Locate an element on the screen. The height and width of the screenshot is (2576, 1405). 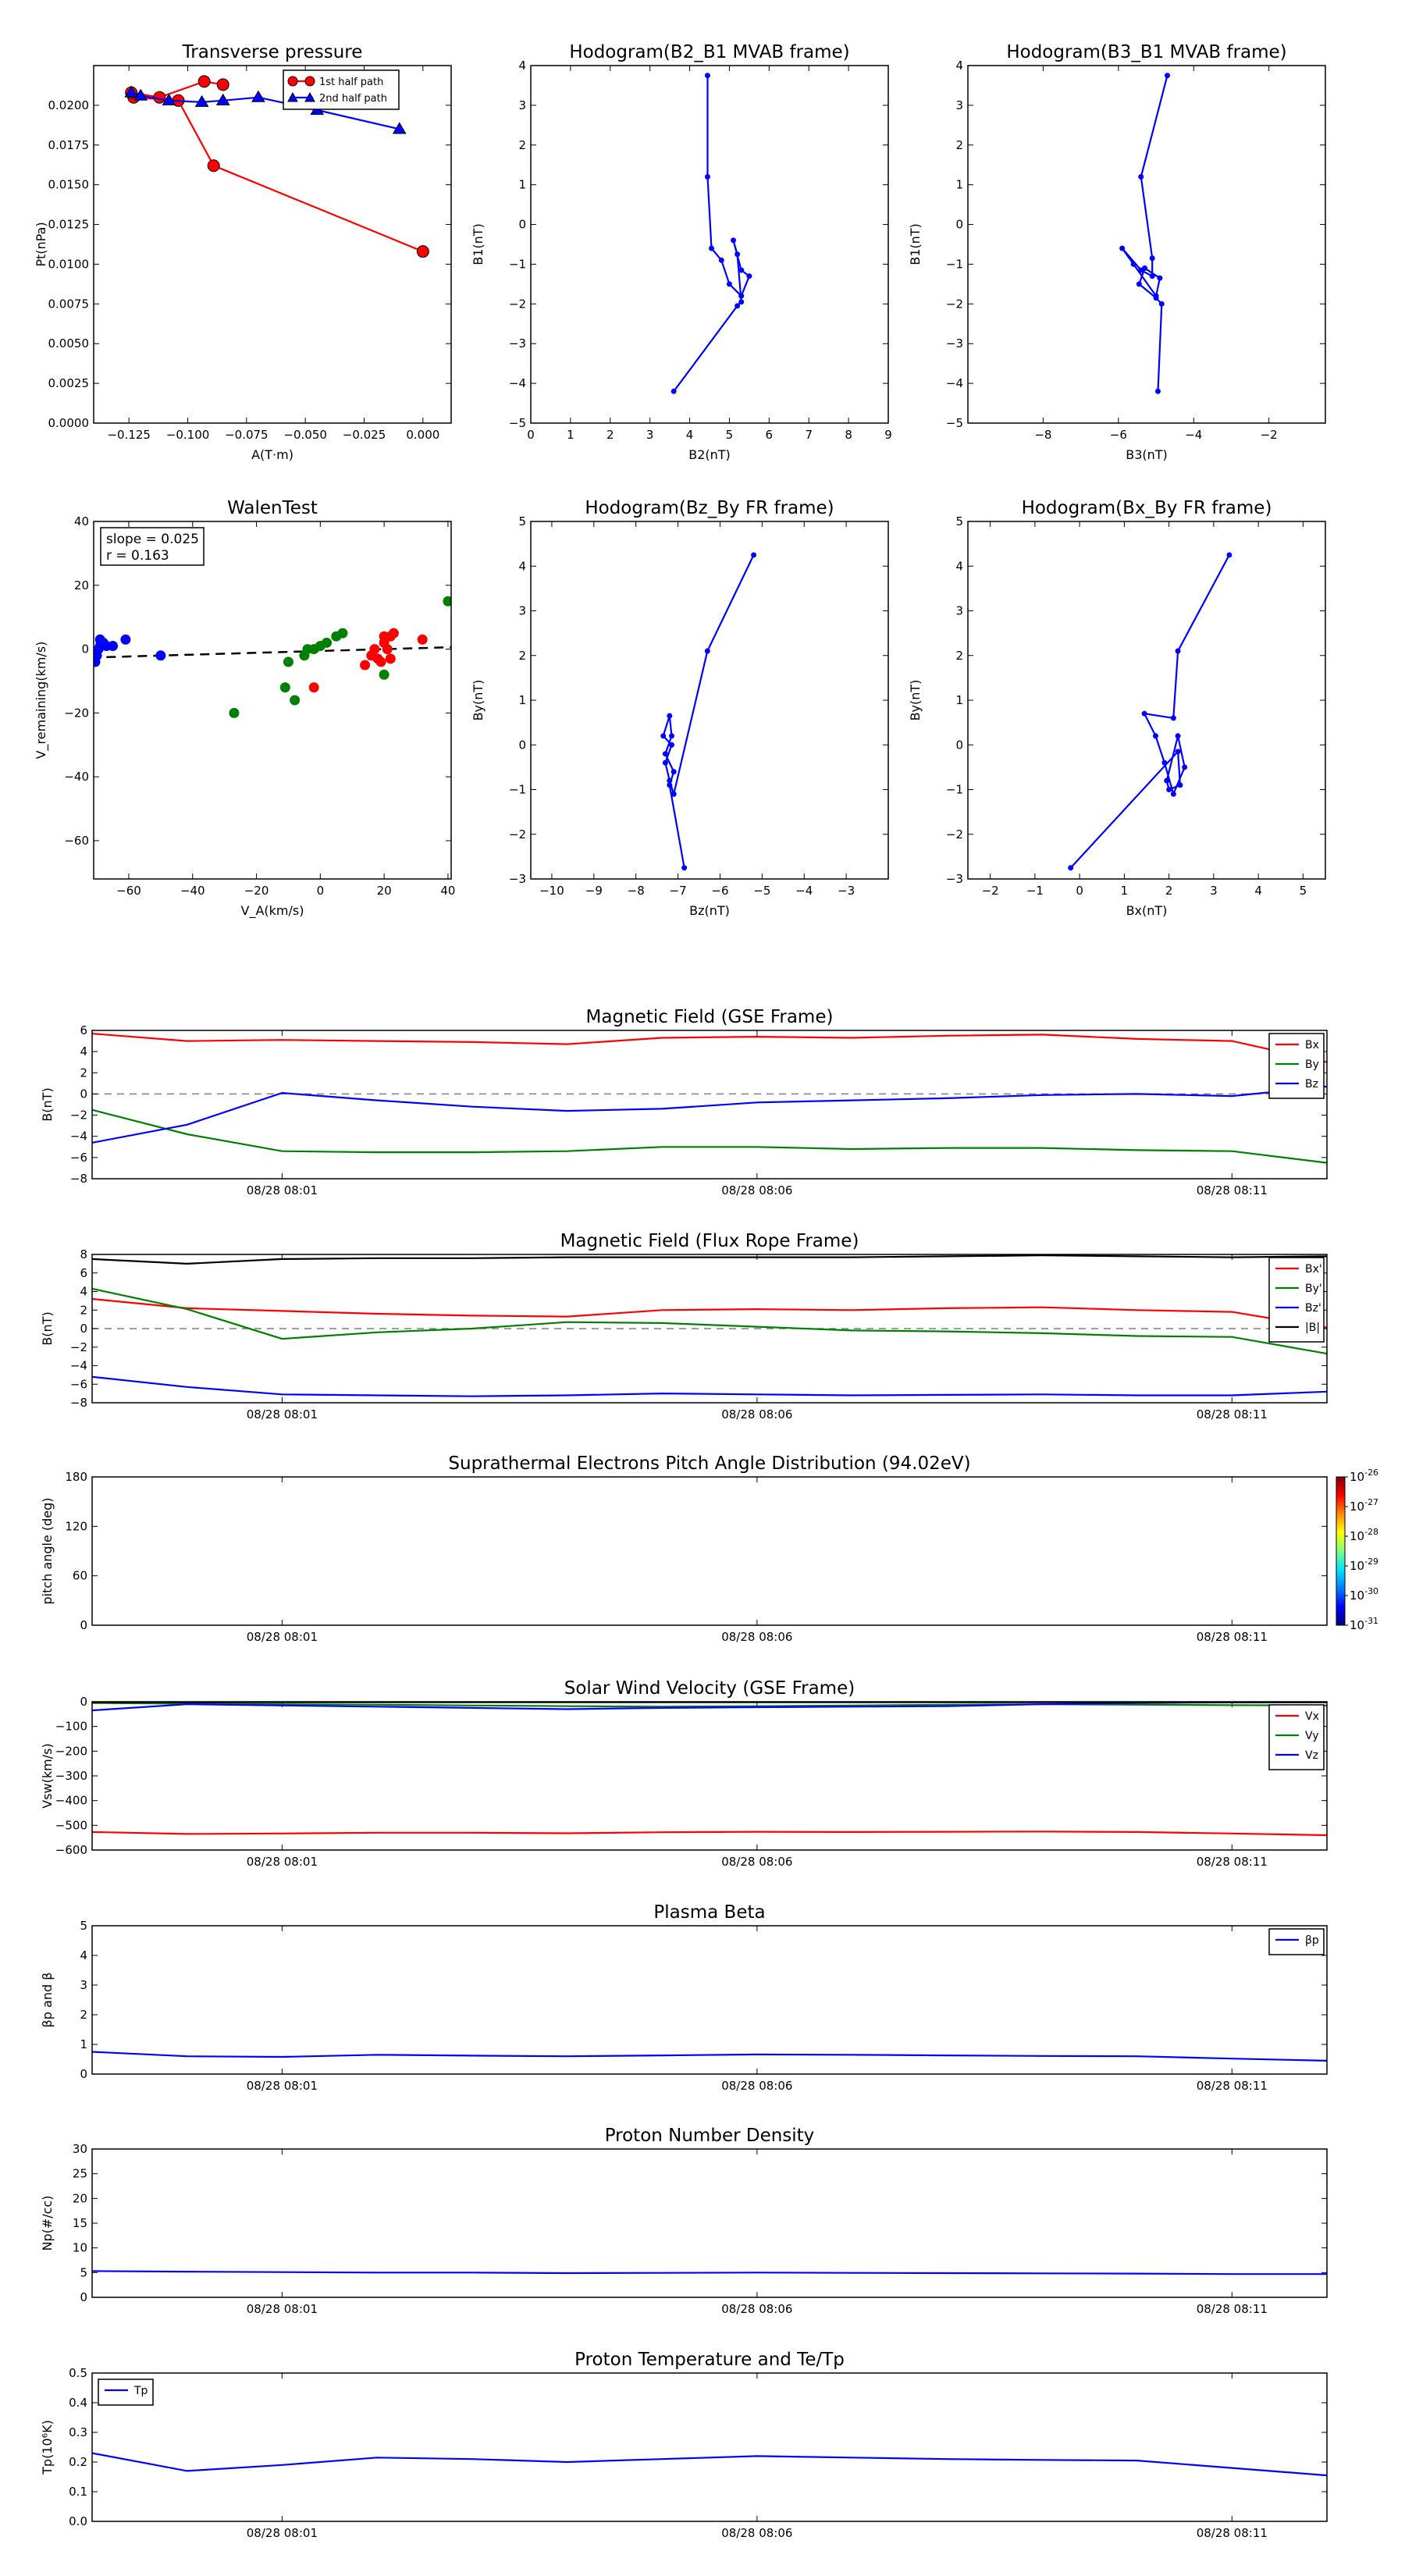
x-tick-label: 0 is located at coordinates (321, 891).